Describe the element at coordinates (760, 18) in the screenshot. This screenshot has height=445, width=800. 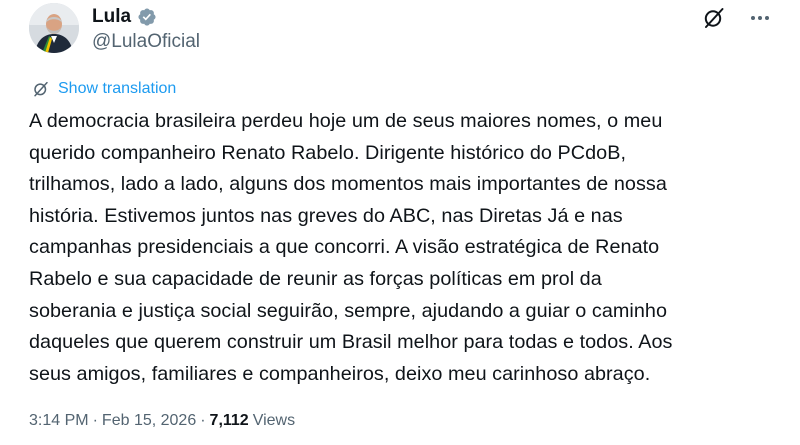
I see `more-icon` at that location.